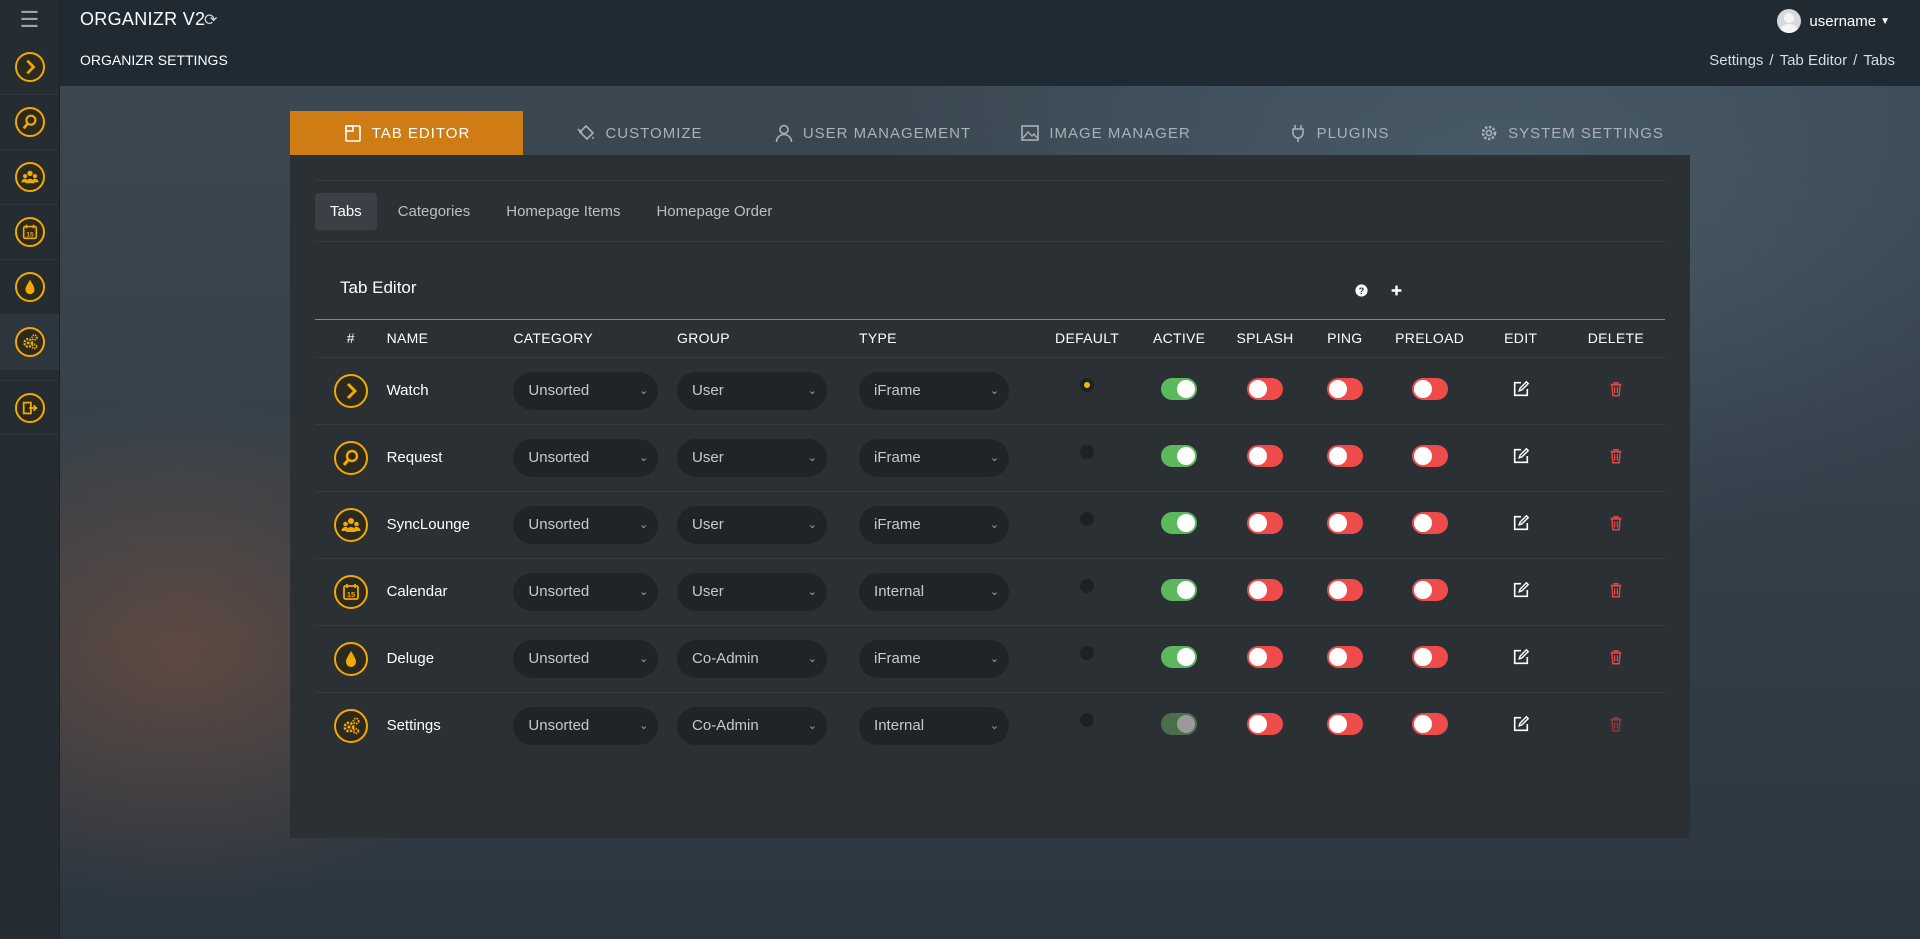 Image resolution: width=1920 pixels, height=939 pixels. Describe the element at coordinates (1396, 290) in the screenshot. I see `plus-icon` at that location.